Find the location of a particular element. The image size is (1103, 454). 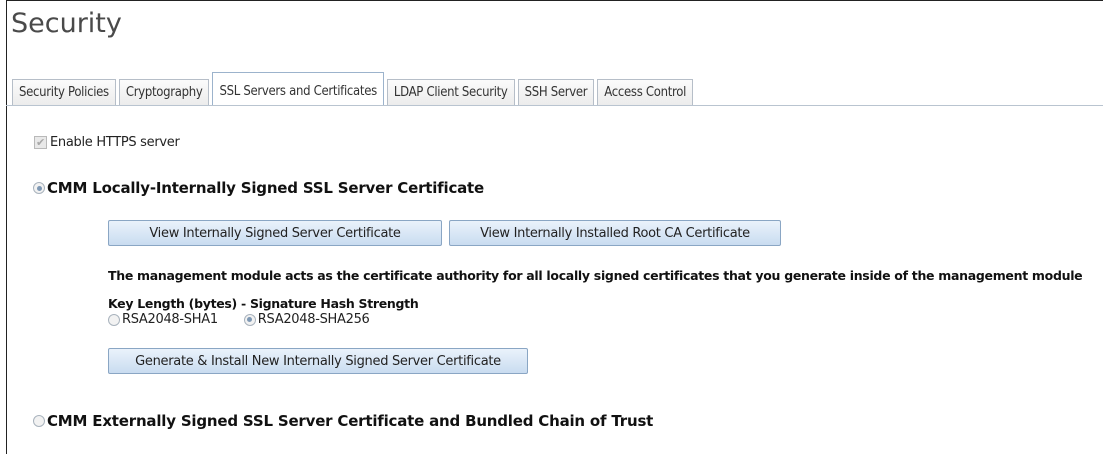

enable-https-checkbox: ✔ is located at coordinates (40, 142).